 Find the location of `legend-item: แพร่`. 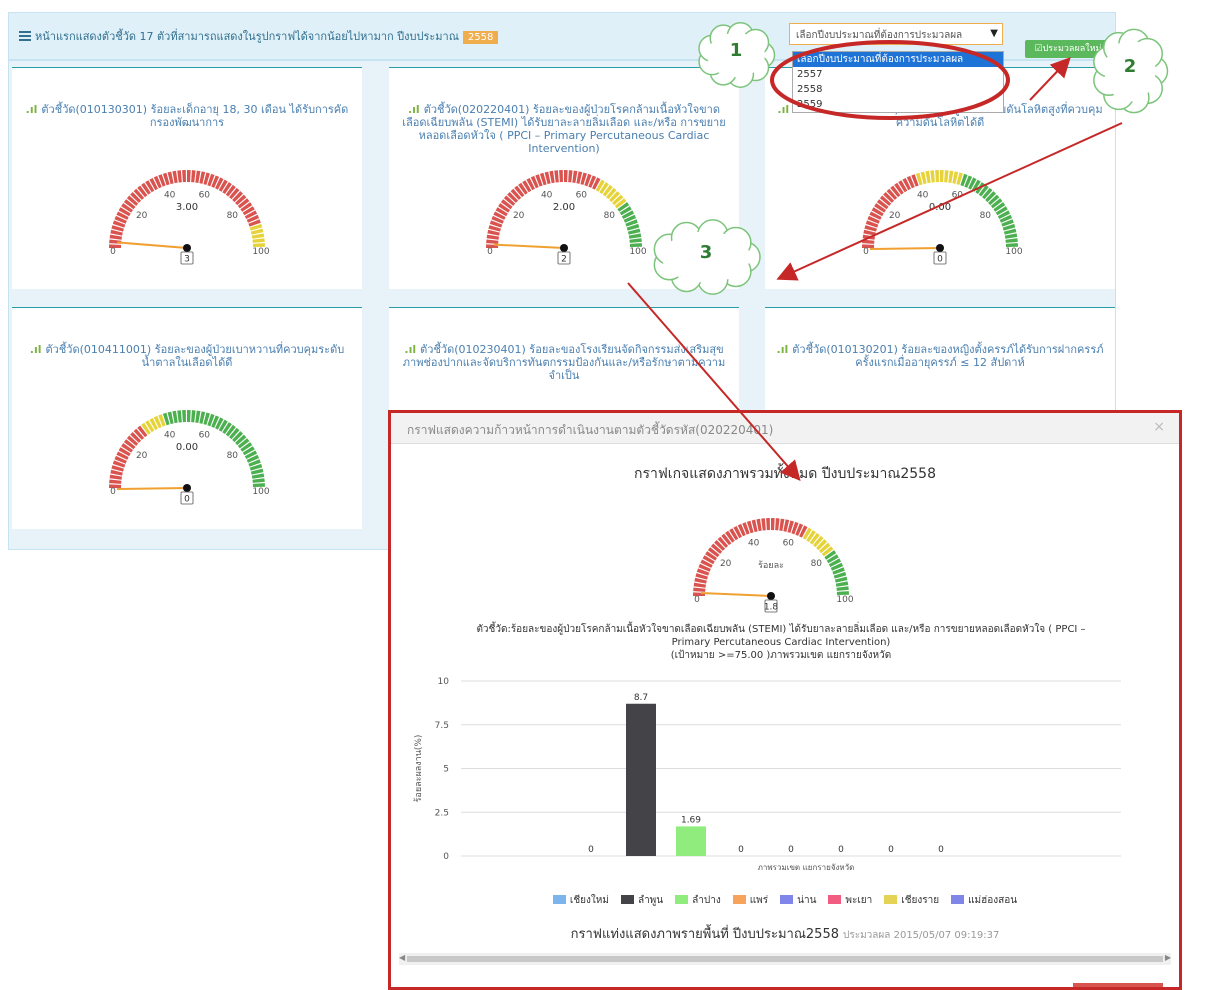

legend-item: แพร่ is located at coordinates (750, 900).